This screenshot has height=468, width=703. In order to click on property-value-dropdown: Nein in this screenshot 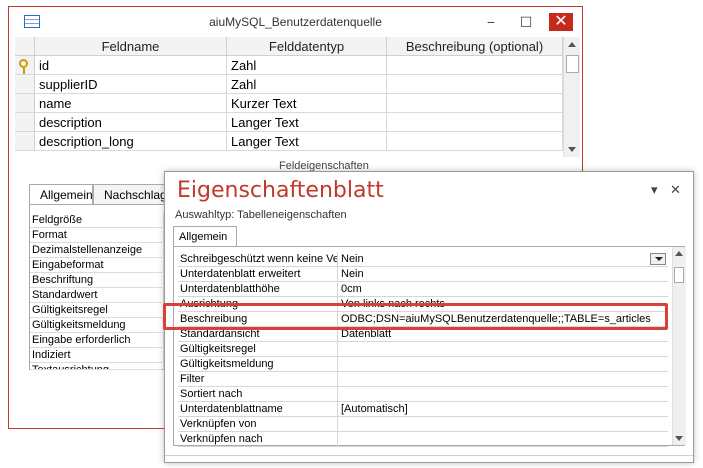, I will do `click(503, 259)`.